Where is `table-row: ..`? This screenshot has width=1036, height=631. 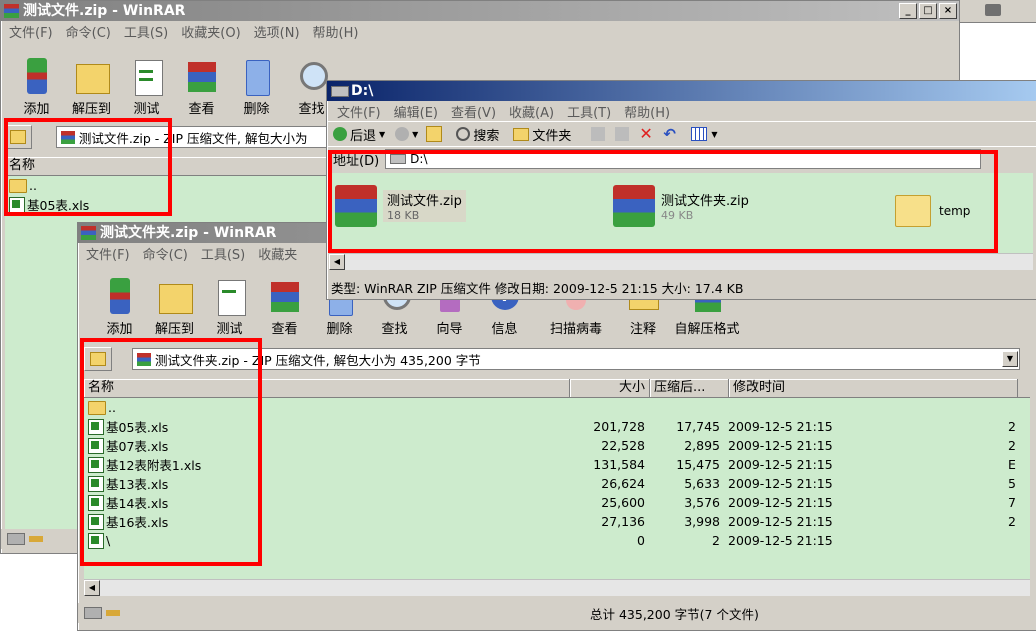
table-row: .. is located at coordinates (557, 407).